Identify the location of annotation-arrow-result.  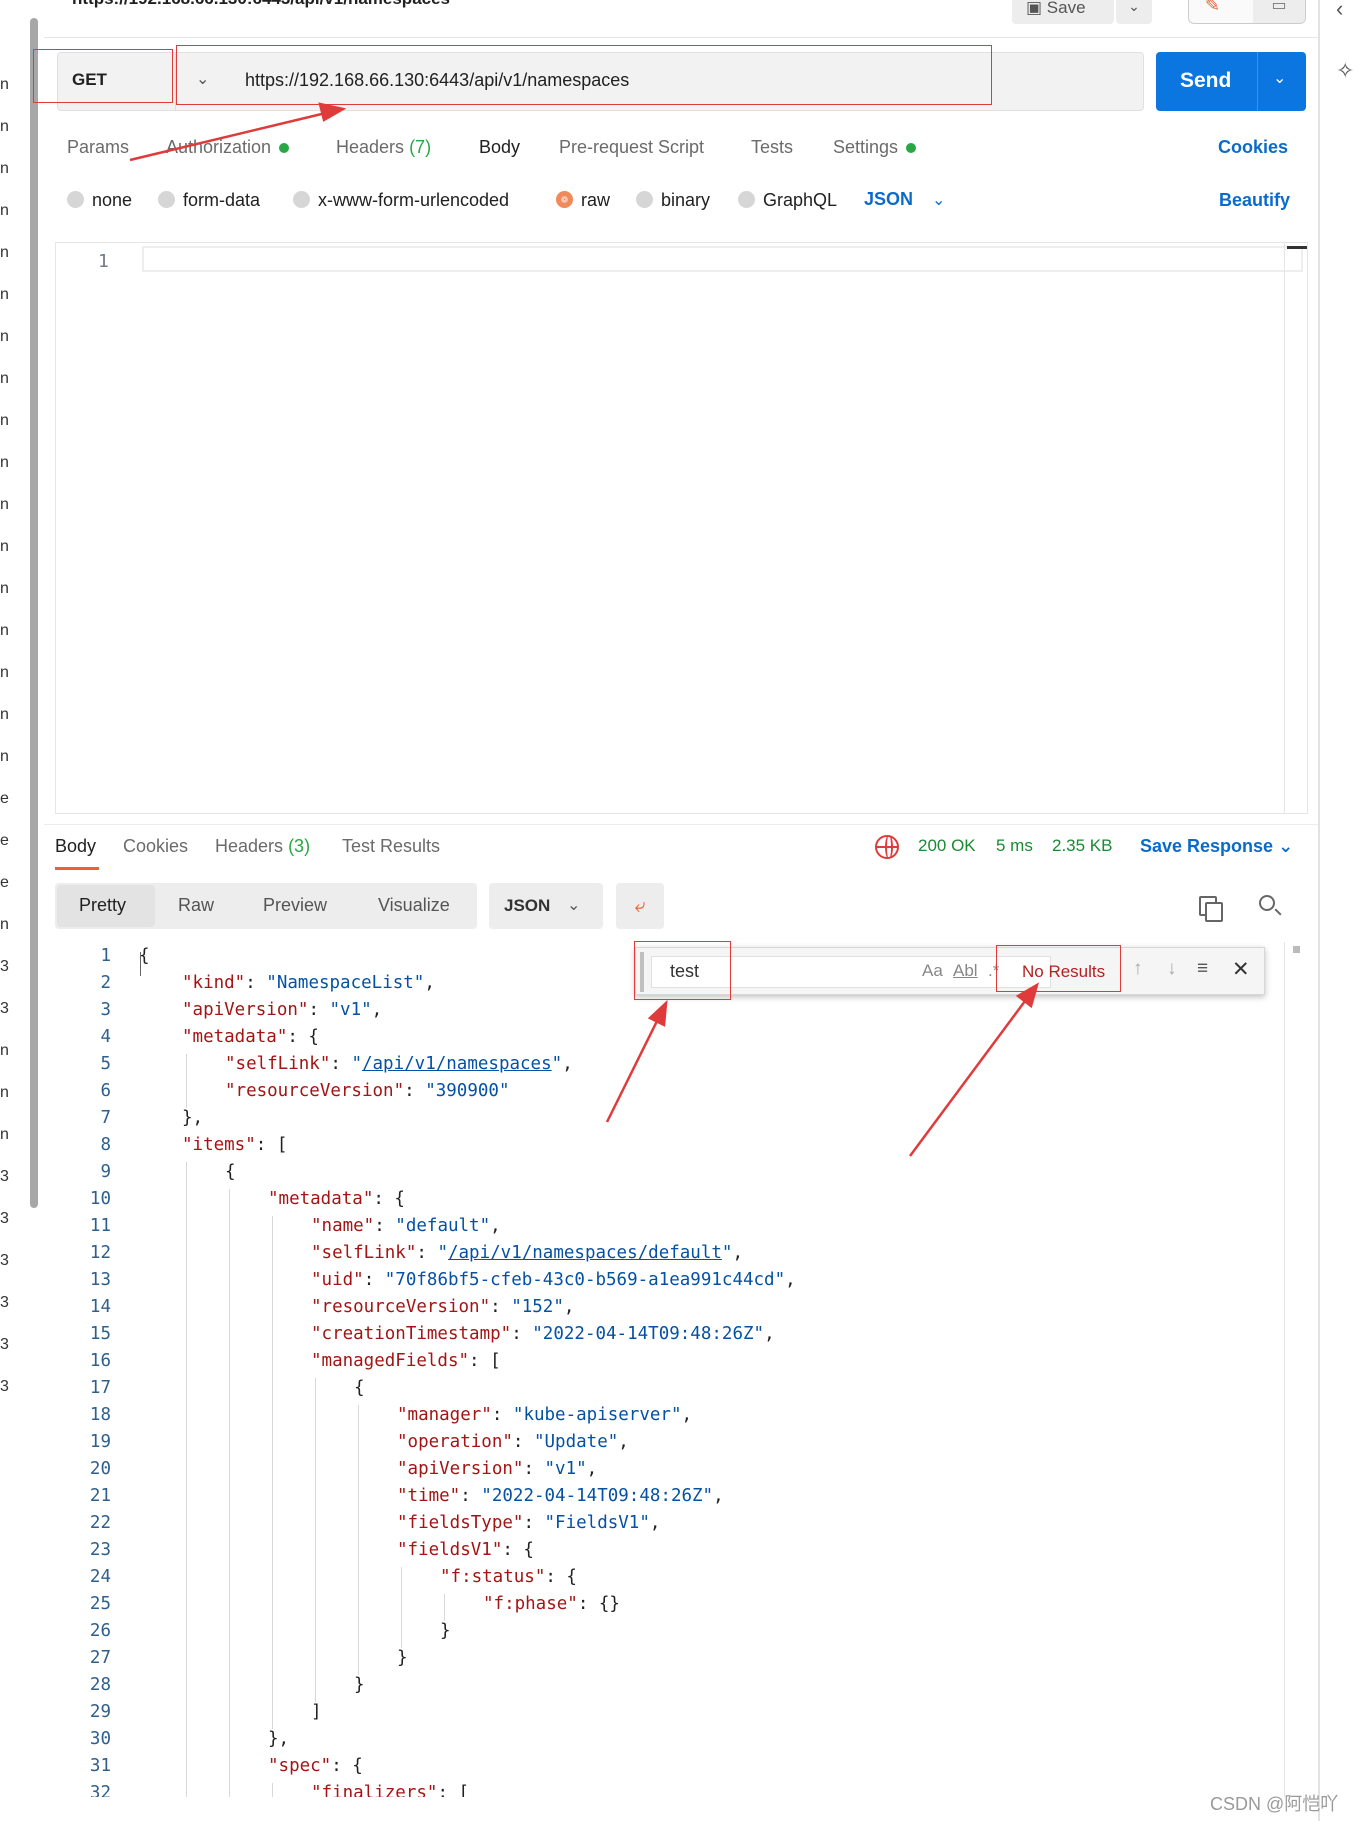
(969, 1076).